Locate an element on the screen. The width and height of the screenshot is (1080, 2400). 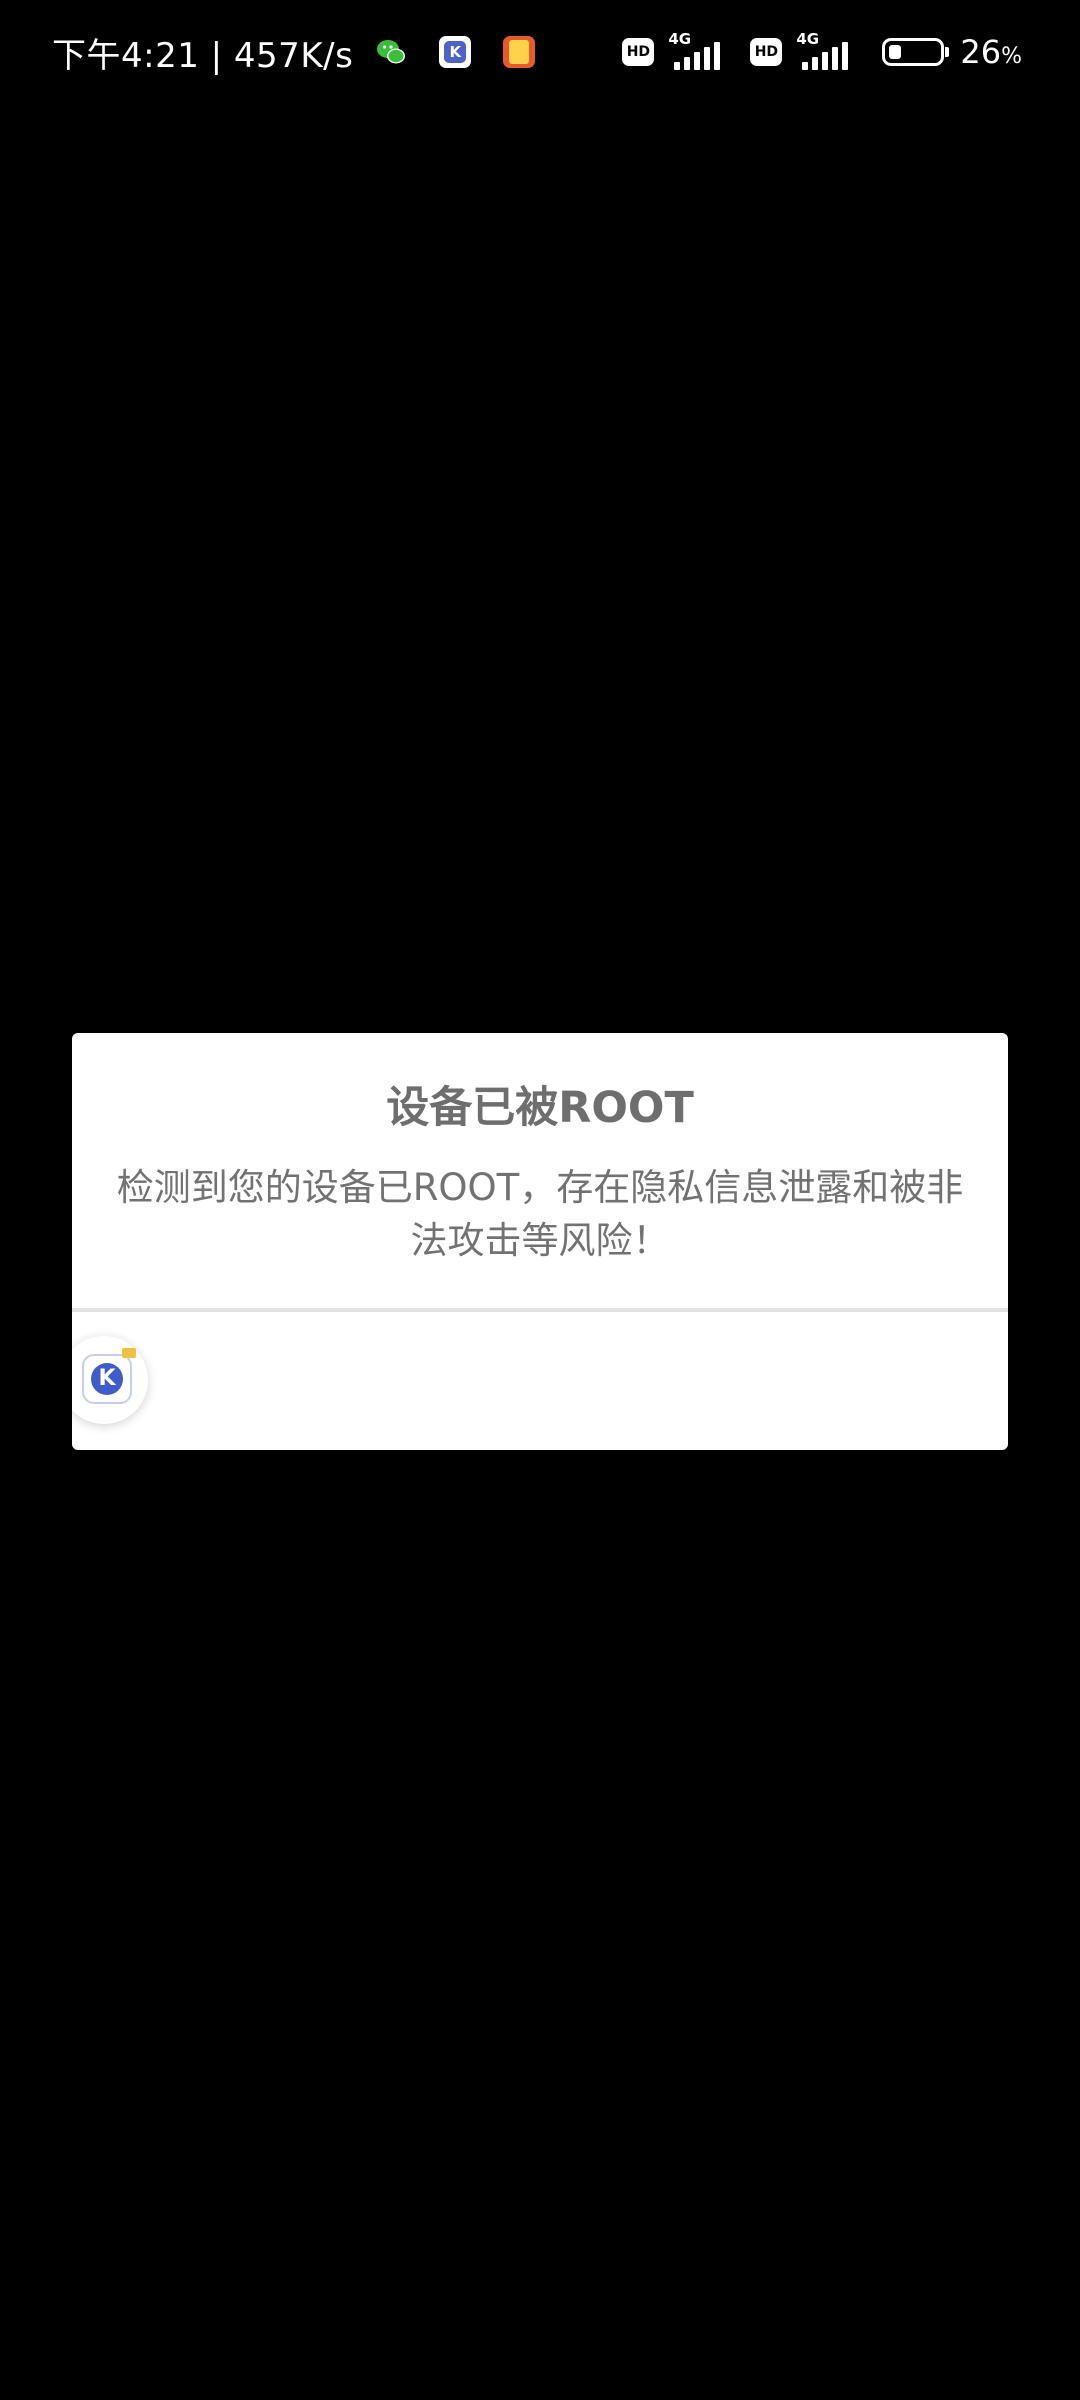
signal-sim1-icon: 4G is located at coordinates (697, 52).